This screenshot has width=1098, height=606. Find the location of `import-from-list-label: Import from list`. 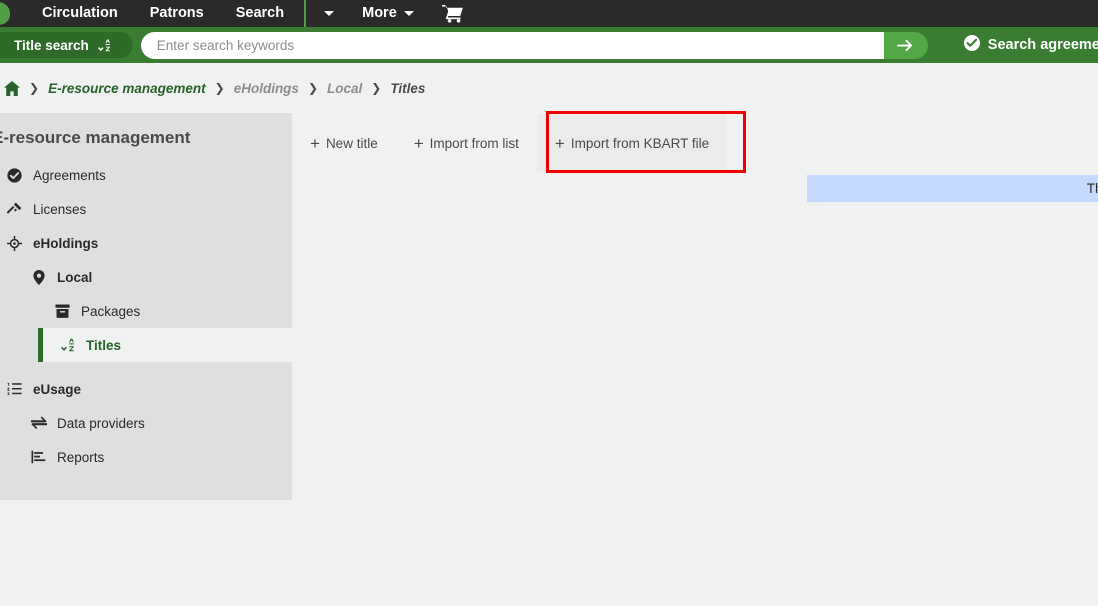

import-from-list-label: Import from list is located at coordinates (474, 143).